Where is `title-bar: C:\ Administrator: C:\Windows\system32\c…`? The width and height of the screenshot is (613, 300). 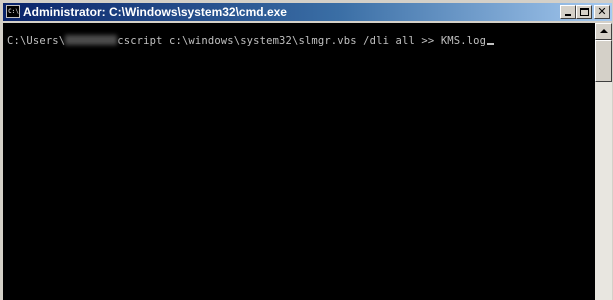
title-bar: C:\ Administrator: C:\Windows\system32\c… is located at coordinates (307, 12).